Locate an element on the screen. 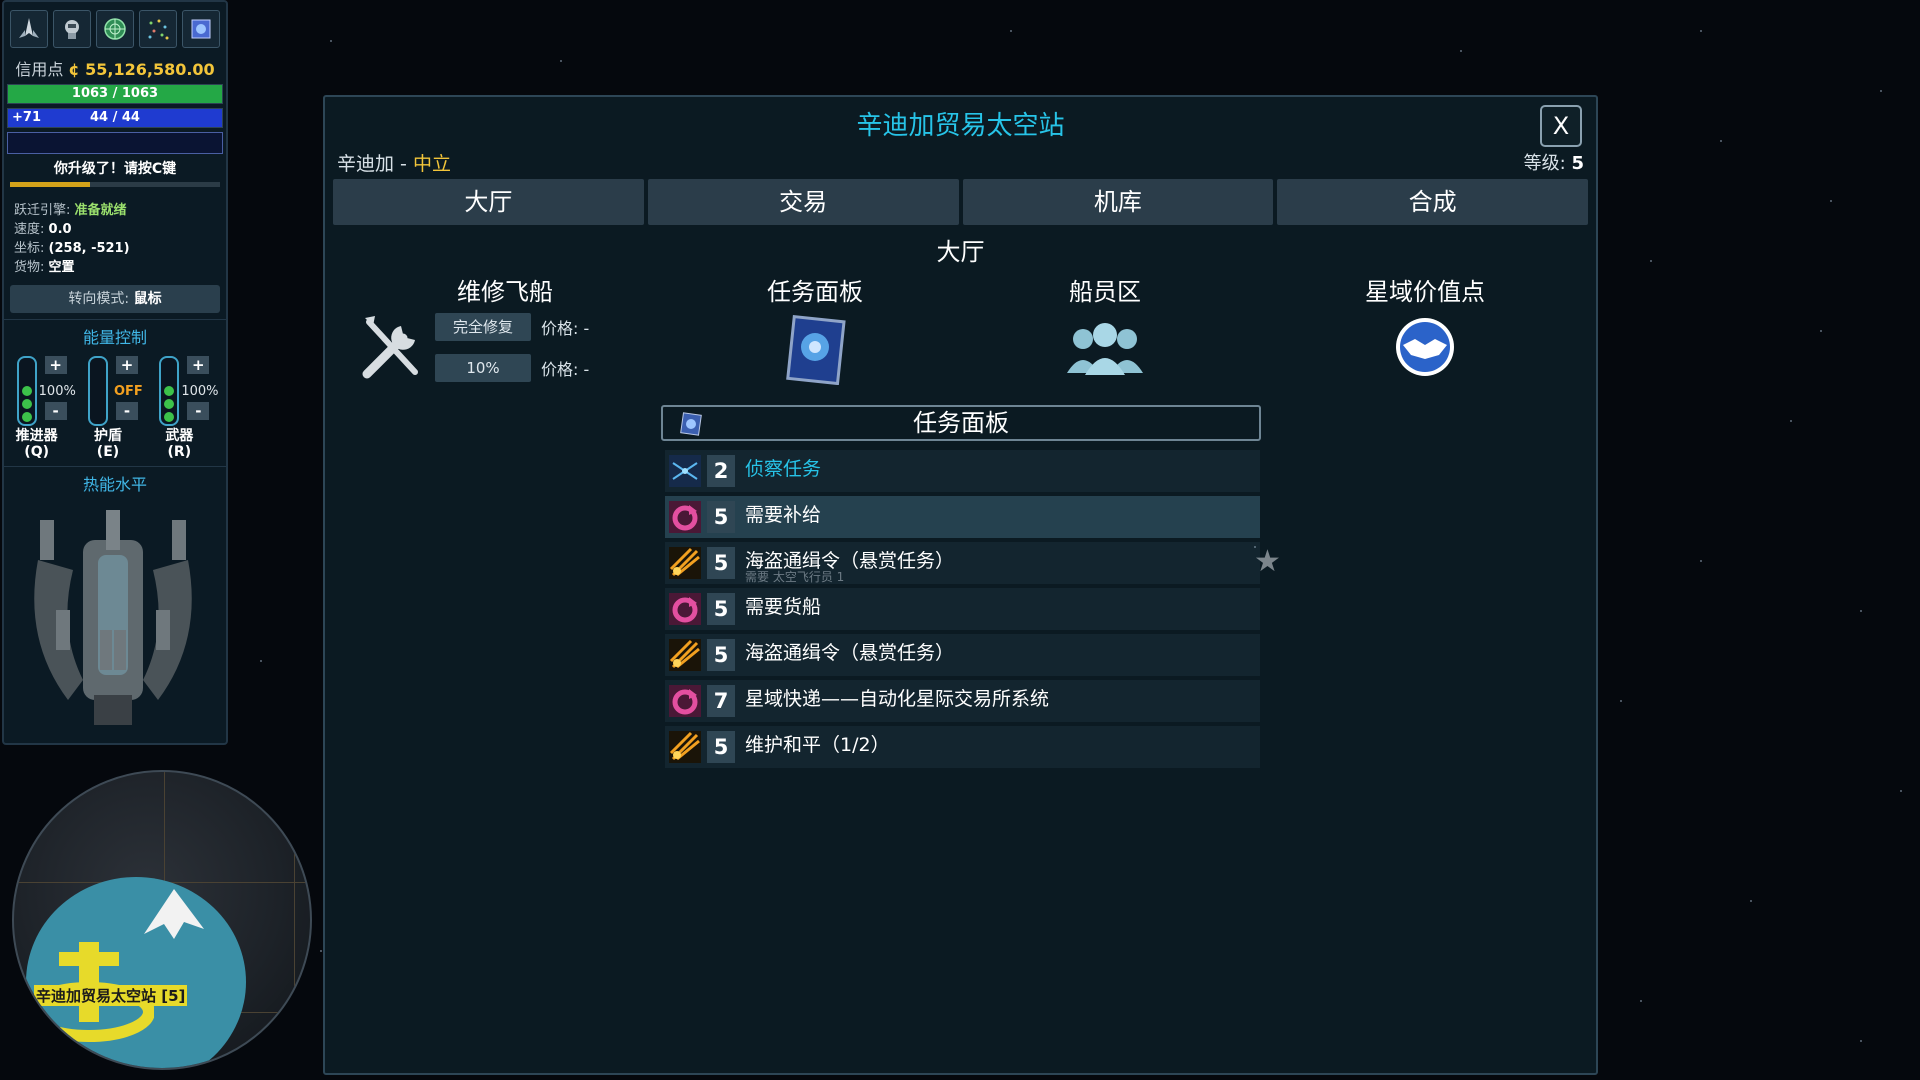 This screenshot has width=1920, height=1080. crew-heading: 船员区 is located at coordinates (1105, 292).